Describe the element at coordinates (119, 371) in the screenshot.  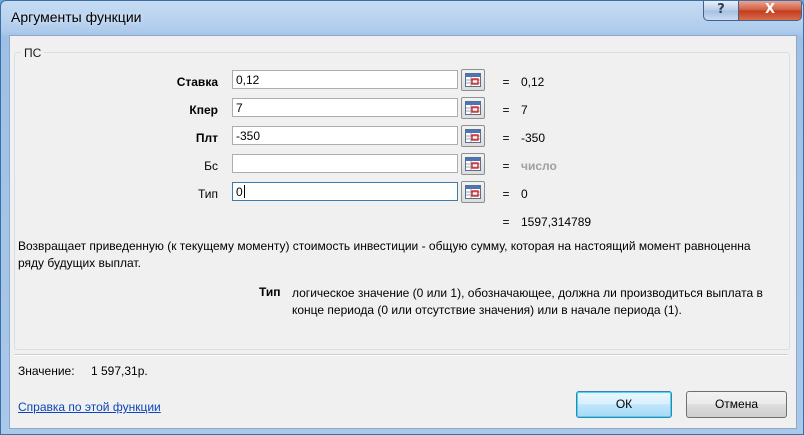
I see `result-value: 1 597,31р.` at that location.